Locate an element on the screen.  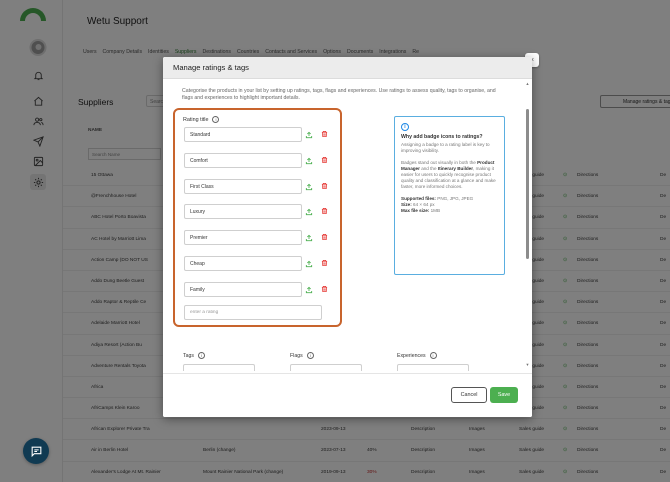
rating-row: Standard is located at coordinates (256, 134).